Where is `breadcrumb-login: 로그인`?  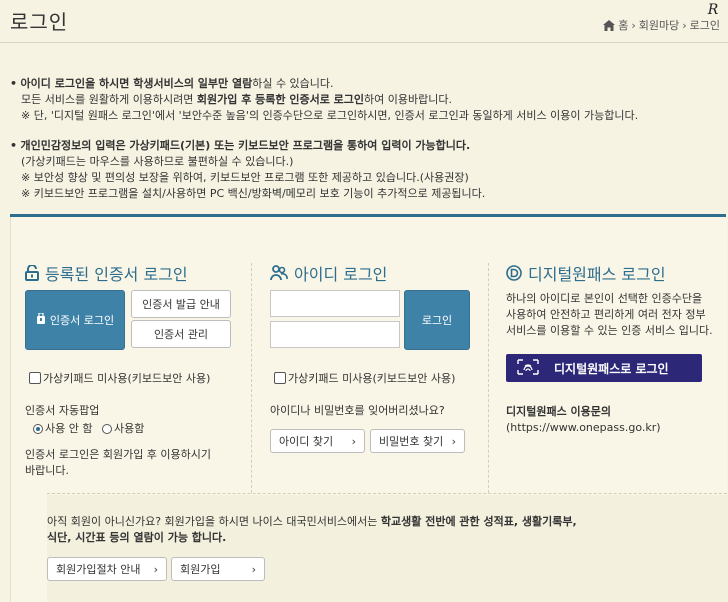
breadcrumb-login: 로그인 is located at coordinates (704, 25).